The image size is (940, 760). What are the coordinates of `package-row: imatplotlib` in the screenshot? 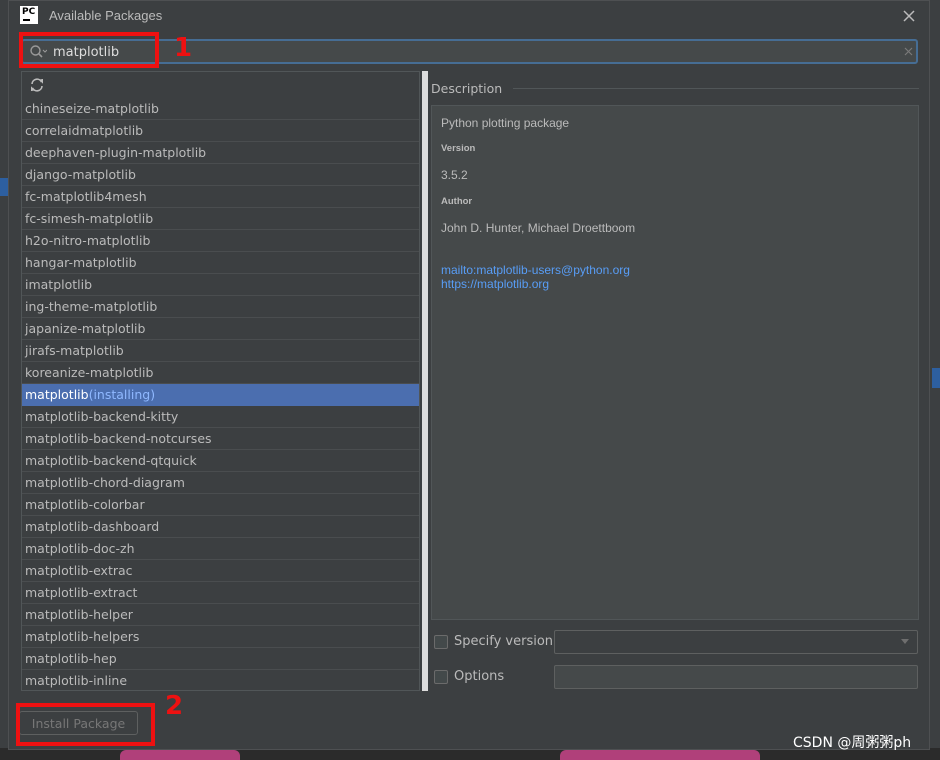 It's located at (220, 285).